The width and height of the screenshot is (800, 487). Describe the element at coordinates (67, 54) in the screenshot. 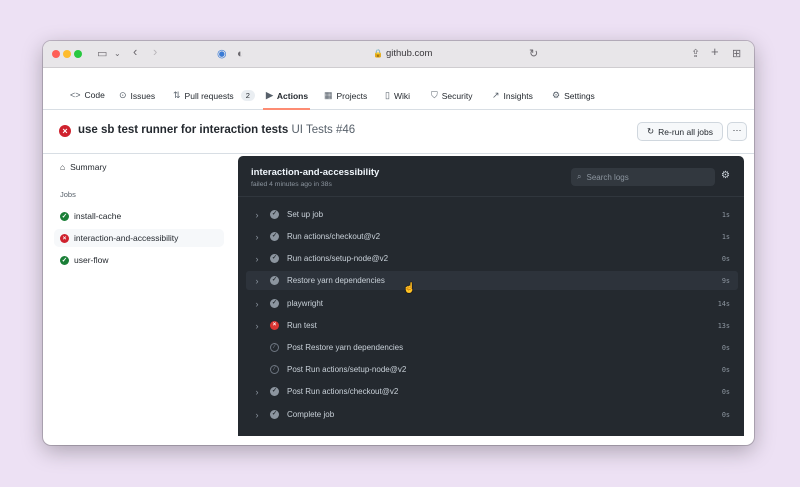

I see `minimize-window-button` at that location.